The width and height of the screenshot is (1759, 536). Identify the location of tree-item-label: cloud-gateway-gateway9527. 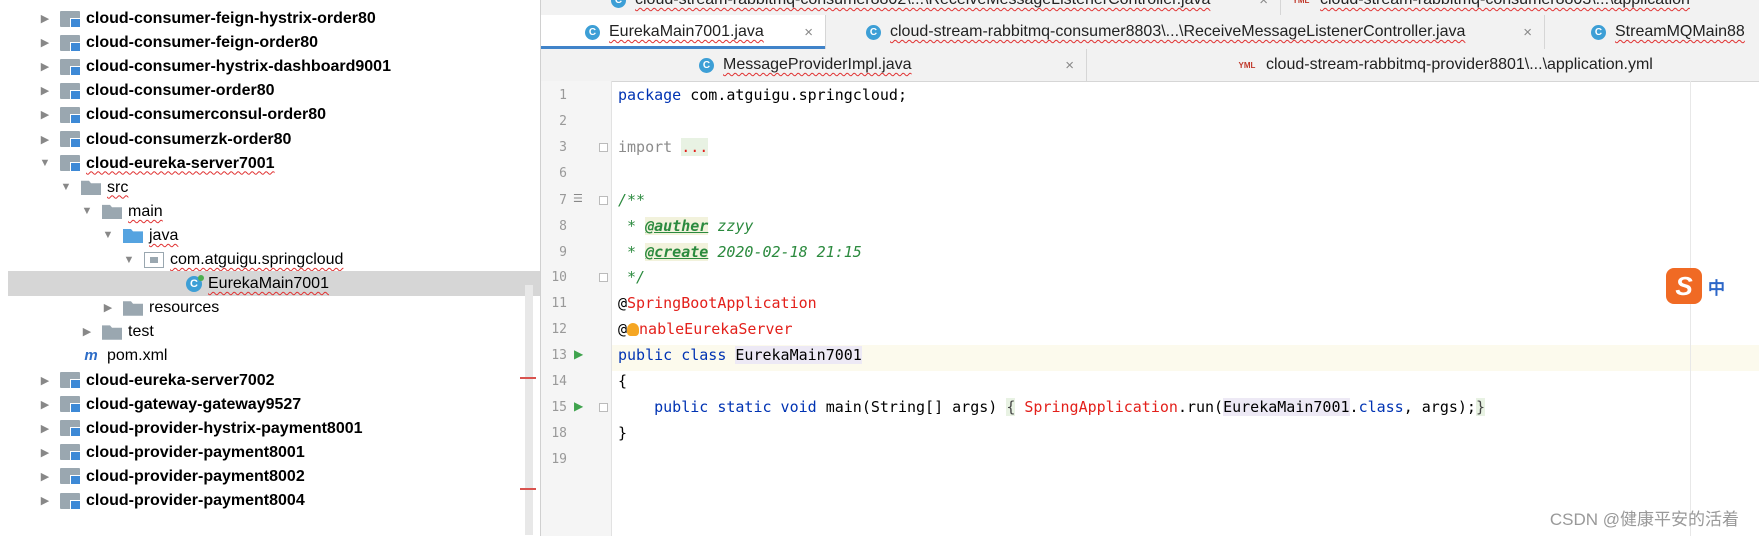
(194, 404).